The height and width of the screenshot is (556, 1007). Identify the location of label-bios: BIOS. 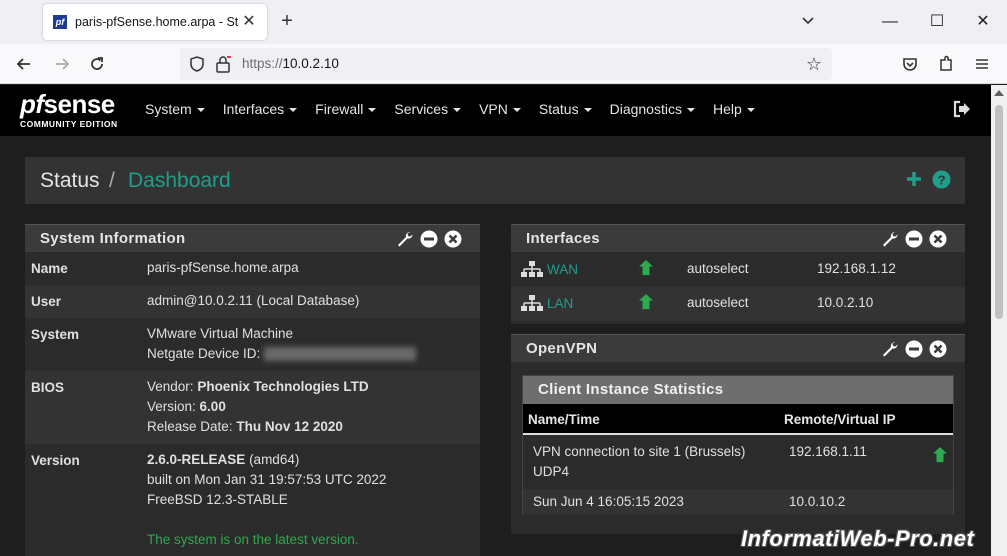
(48, 387).